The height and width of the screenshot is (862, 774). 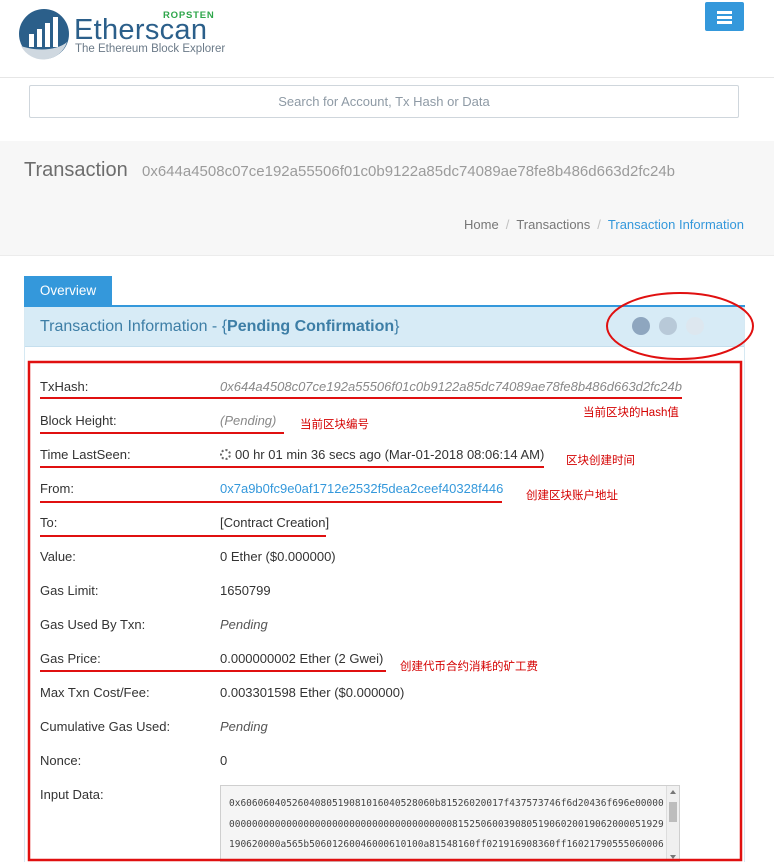 I want to click on etherscan-logo-icon, so click(x=44, y=34).